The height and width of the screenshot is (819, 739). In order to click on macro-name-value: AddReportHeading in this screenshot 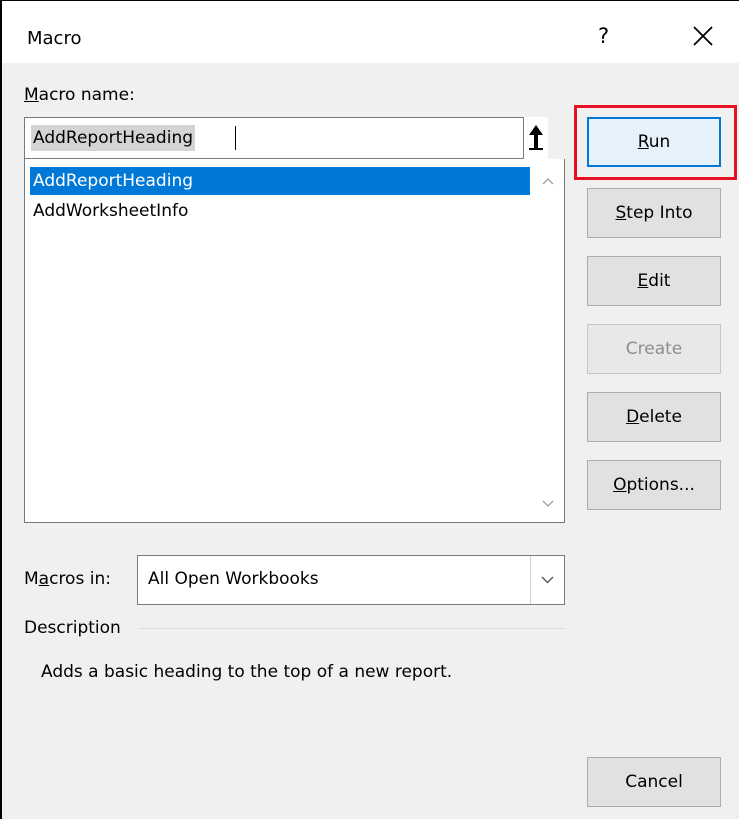, I will do `click(113, 138)`.